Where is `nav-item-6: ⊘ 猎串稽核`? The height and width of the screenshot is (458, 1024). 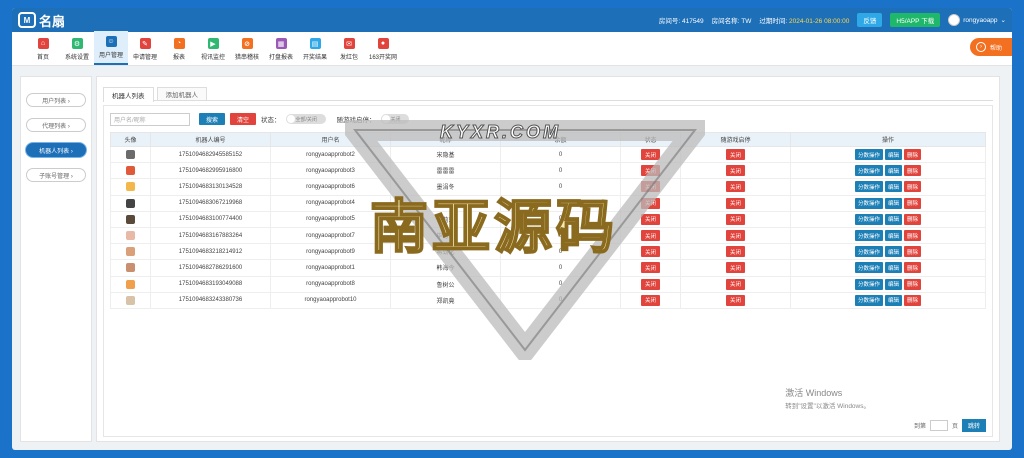
nav-item-6: ⊘ 猎串稽核 is located at coordinates (247, 48).